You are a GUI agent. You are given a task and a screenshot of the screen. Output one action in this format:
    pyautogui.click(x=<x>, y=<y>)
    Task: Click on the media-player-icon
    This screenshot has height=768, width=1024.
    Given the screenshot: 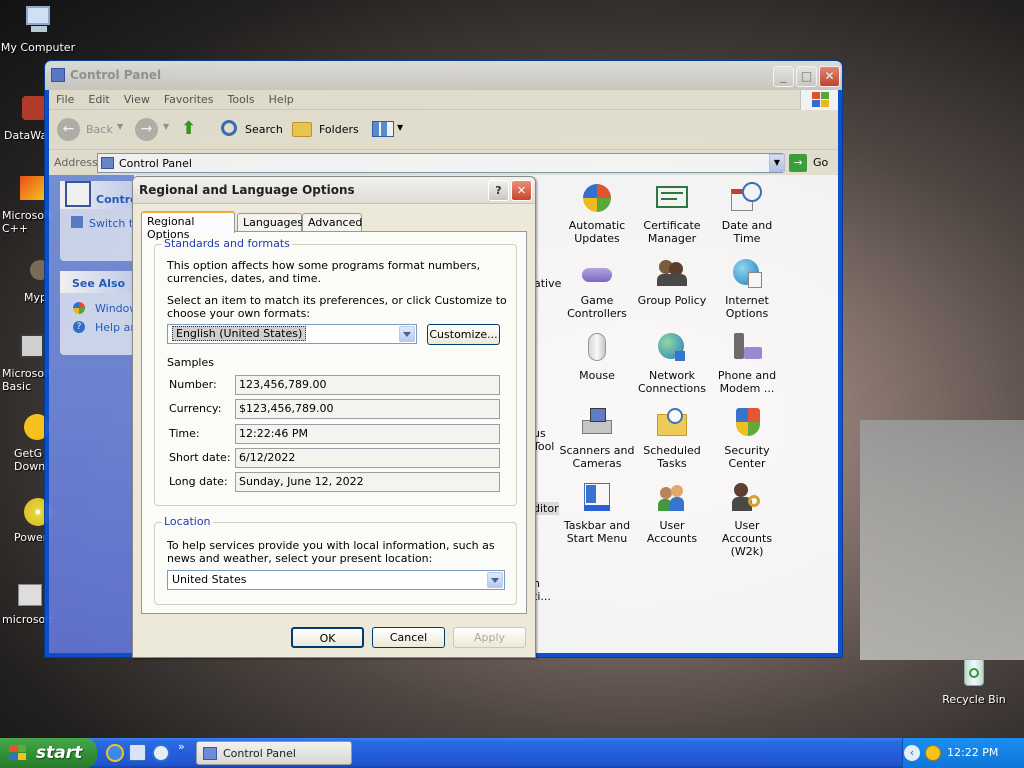 What is the action you would take?
    pyautogui.click(x=161, y=753)
    